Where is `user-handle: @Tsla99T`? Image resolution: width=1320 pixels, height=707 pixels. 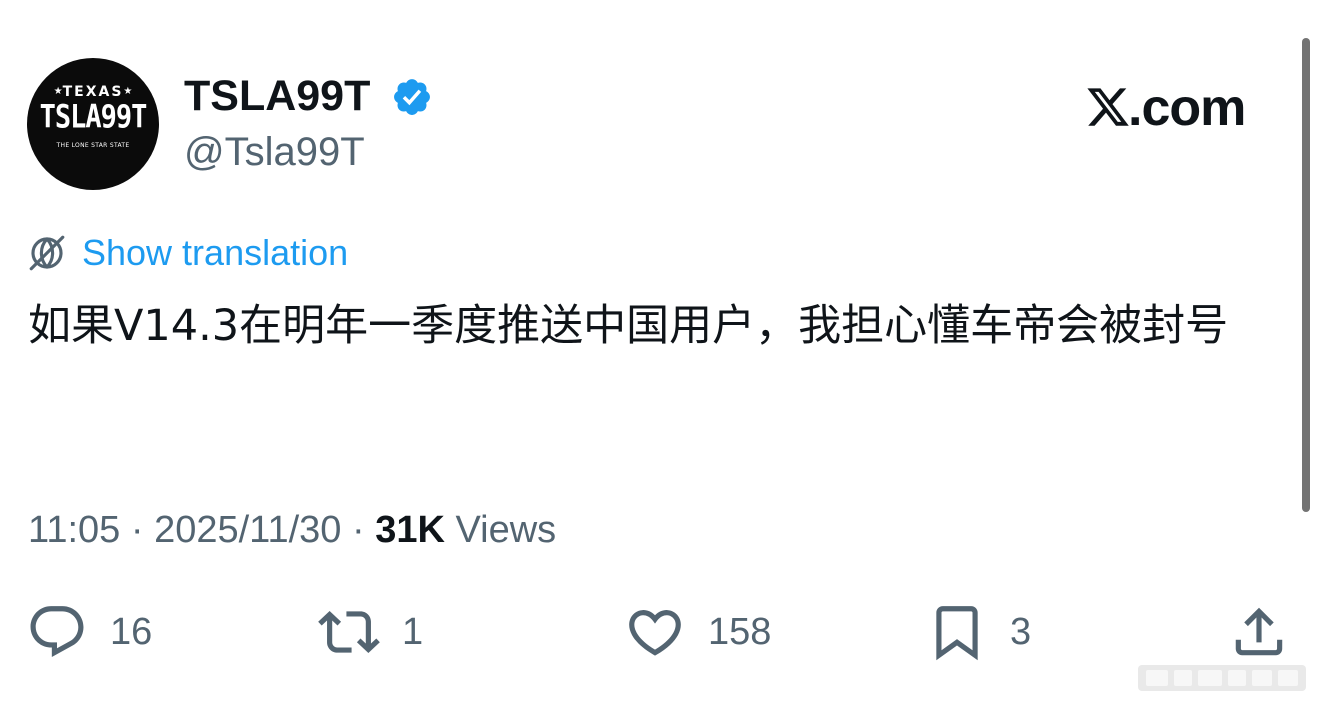
user-handle: @Tsla99T is located at coordinates (274, 152).